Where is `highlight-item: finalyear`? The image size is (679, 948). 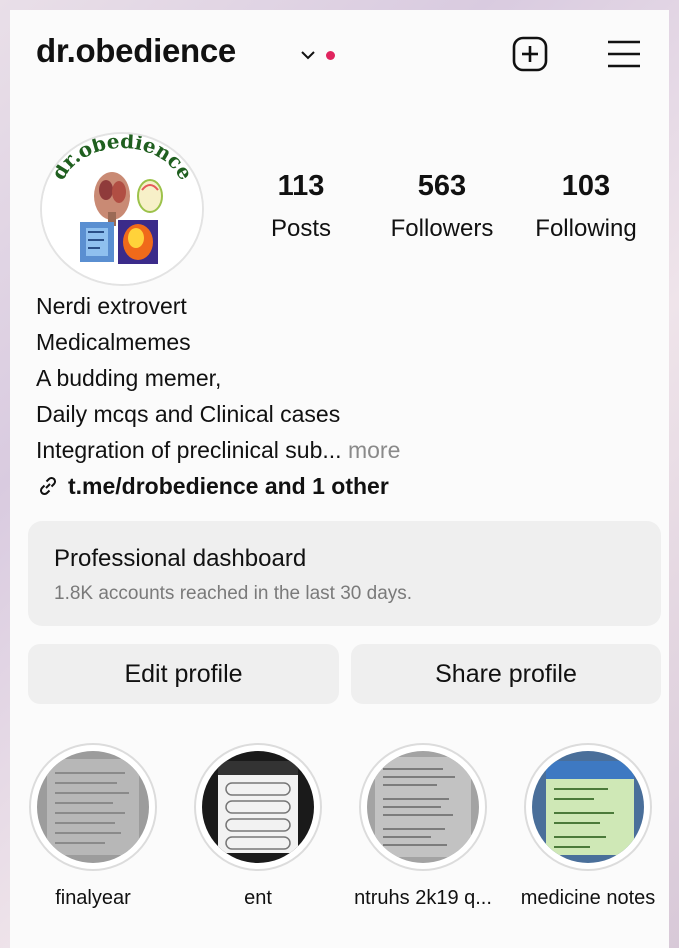 highlight-item: finalyear is located at coordinates (93, 826).